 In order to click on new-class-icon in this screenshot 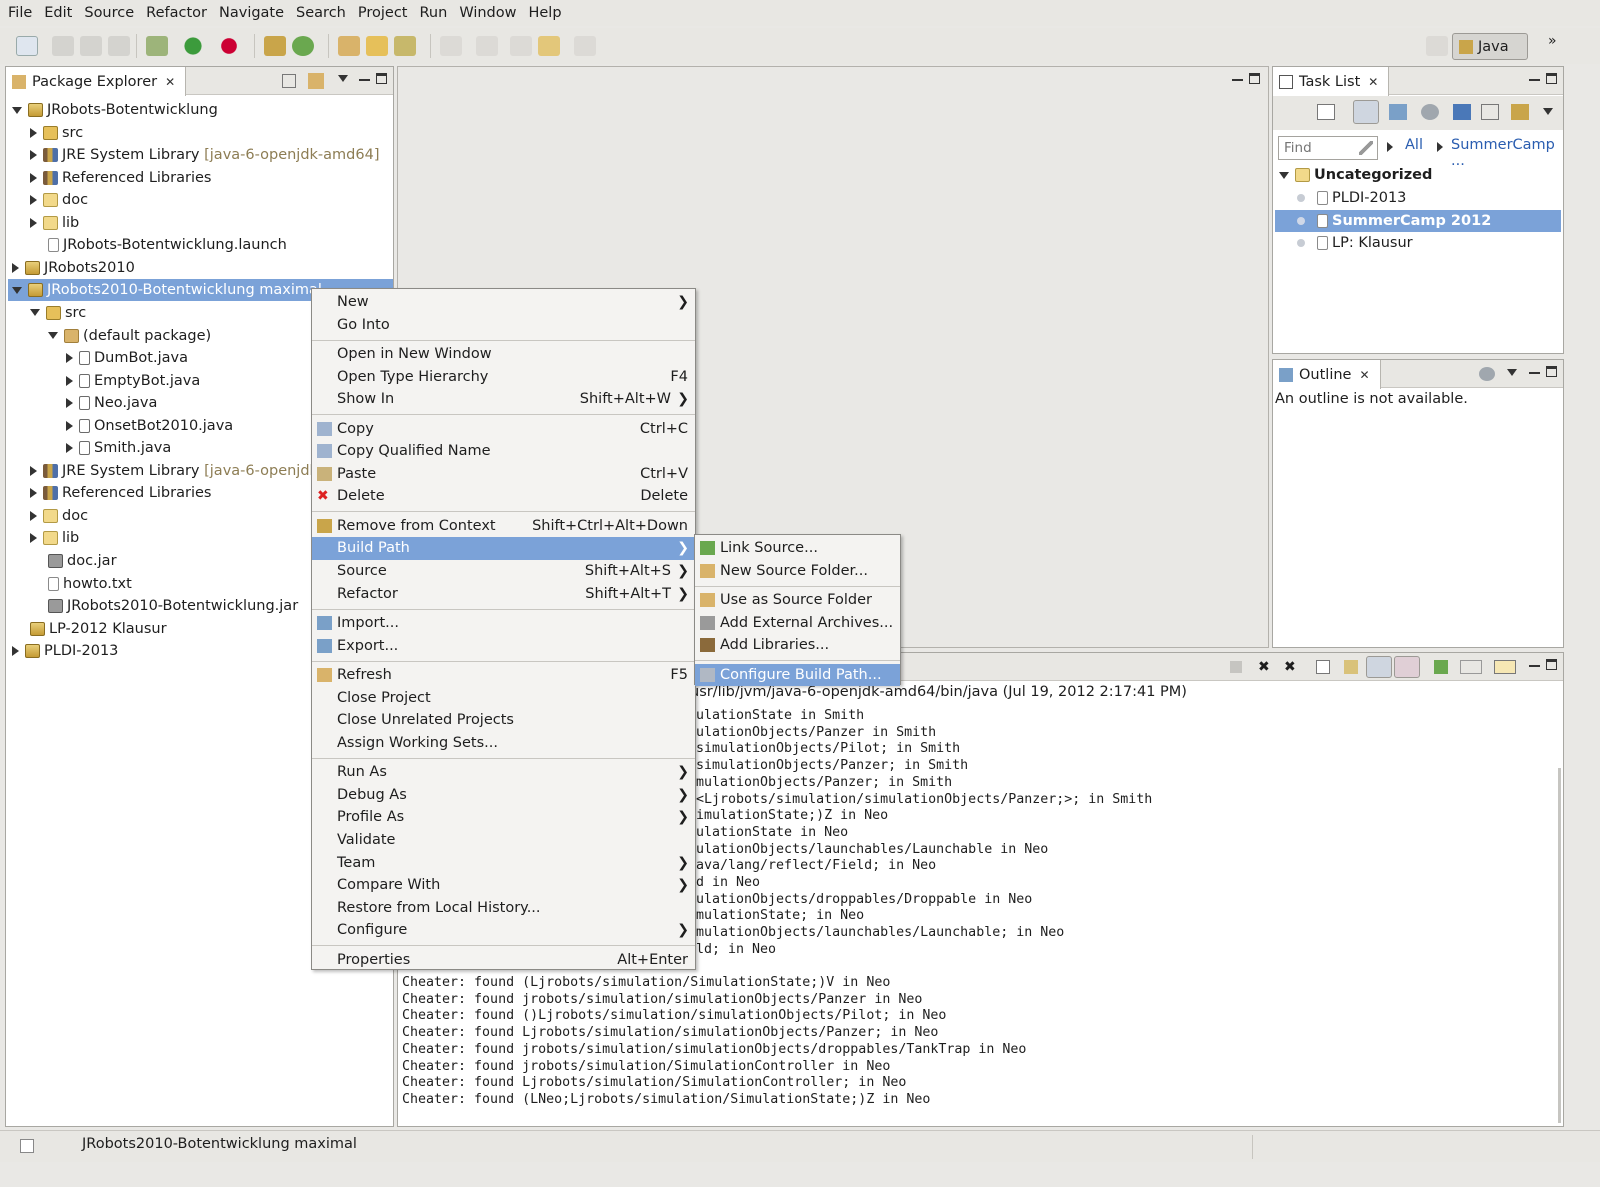, I will do `click(303, 46)`.